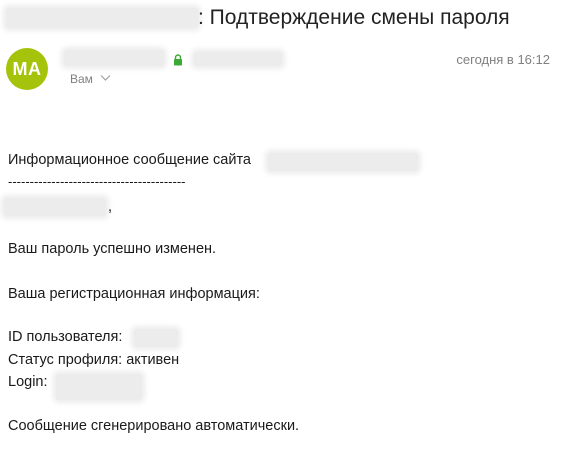 The width and height of the screenshot is (568, 452). I want to click on avatar-initials: MA, so click(27, 68).